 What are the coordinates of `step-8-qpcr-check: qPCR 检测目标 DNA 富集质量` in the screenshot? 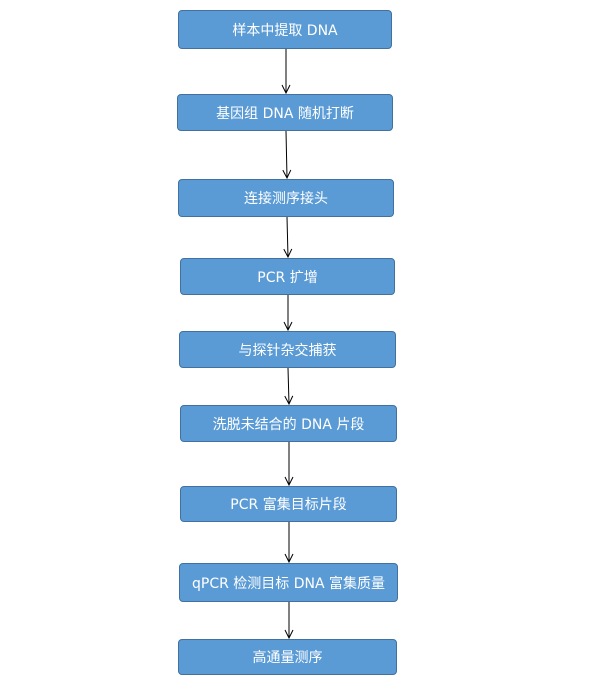 It's located at (288, 582).